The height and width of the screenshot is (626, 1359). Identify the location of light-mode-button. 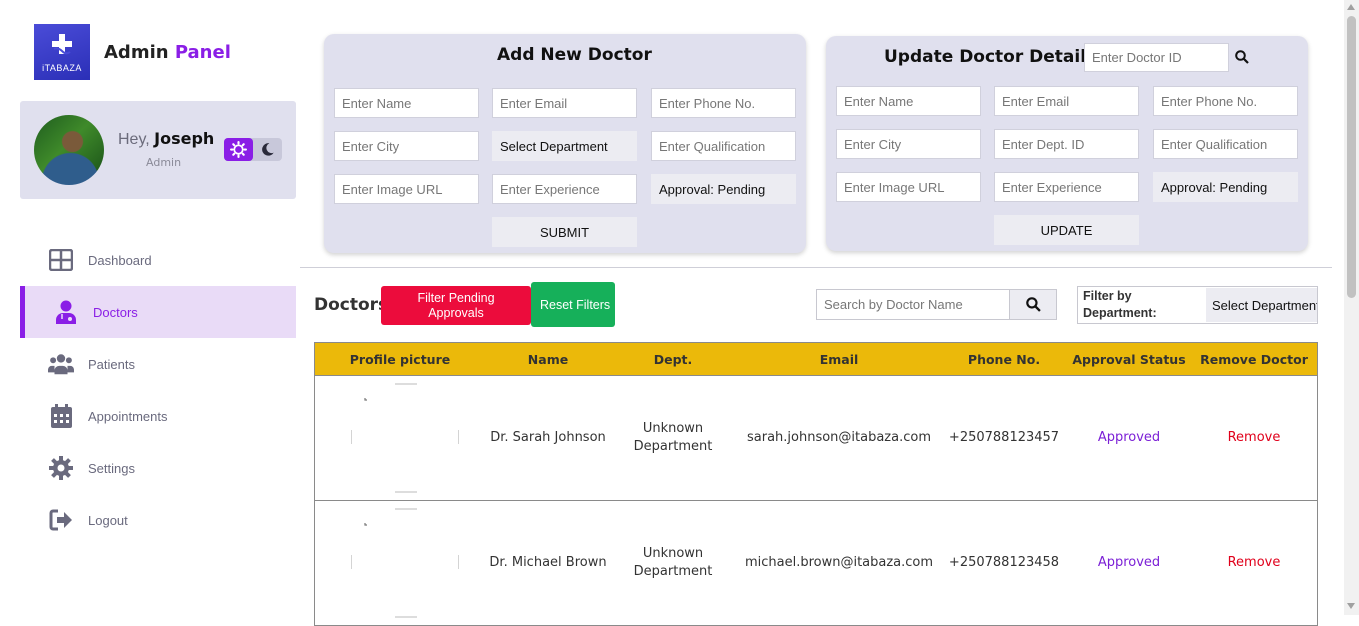
(238, 149).